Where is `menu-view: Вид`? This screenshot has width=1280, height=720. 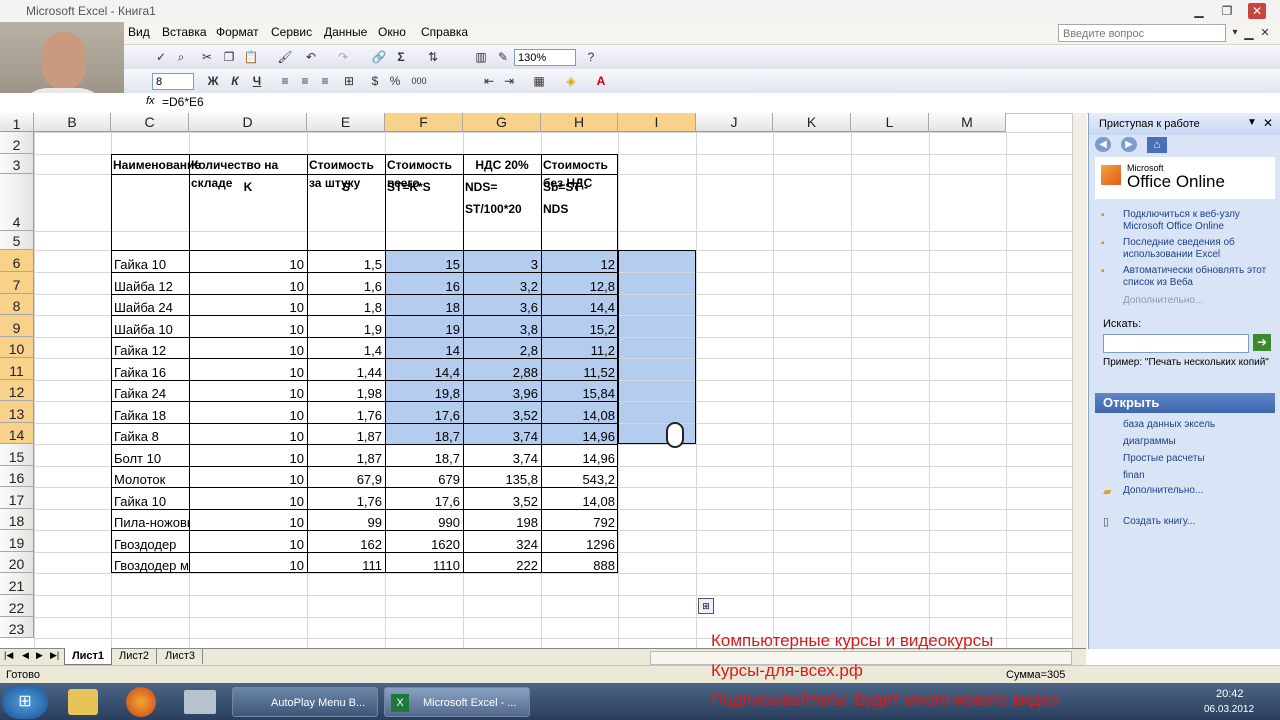 menu-view: Вид is located at coordinates (139, 32).